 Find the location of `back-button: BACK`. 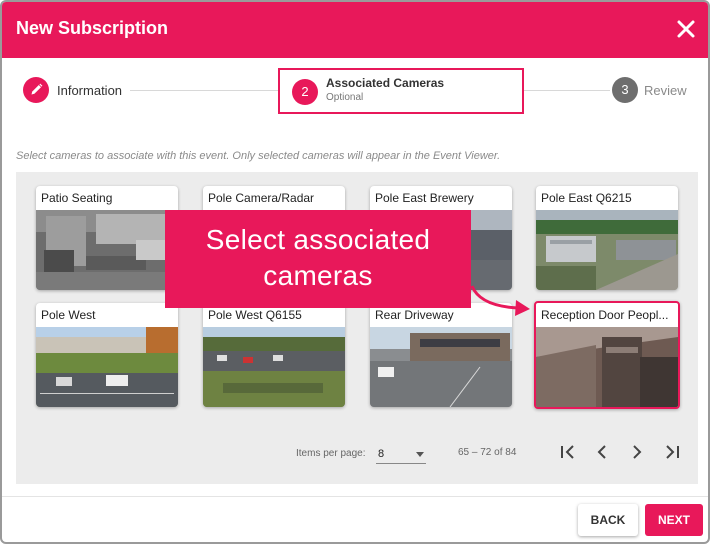

back-button: BACK is located at coordinates (608, 520).